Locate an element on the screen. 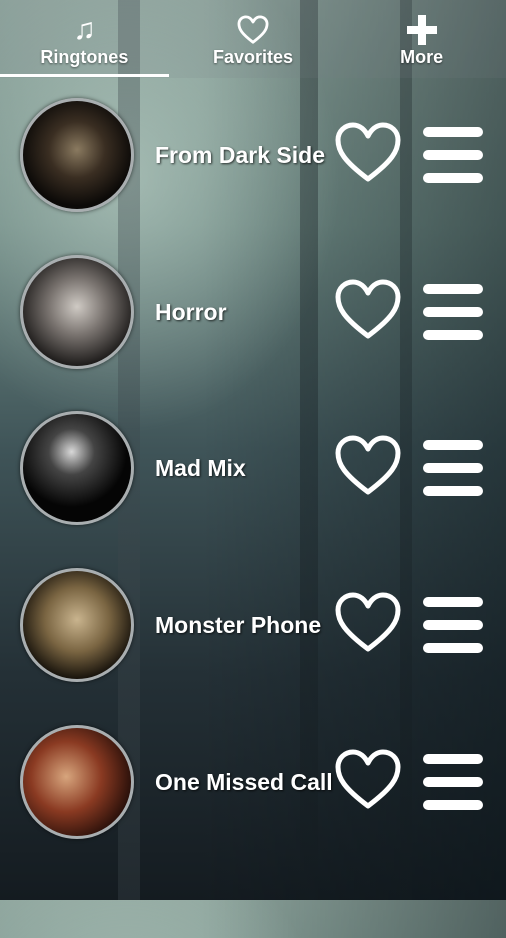  ringtone-title: Mad Mix is located at coordinates (245, 468).